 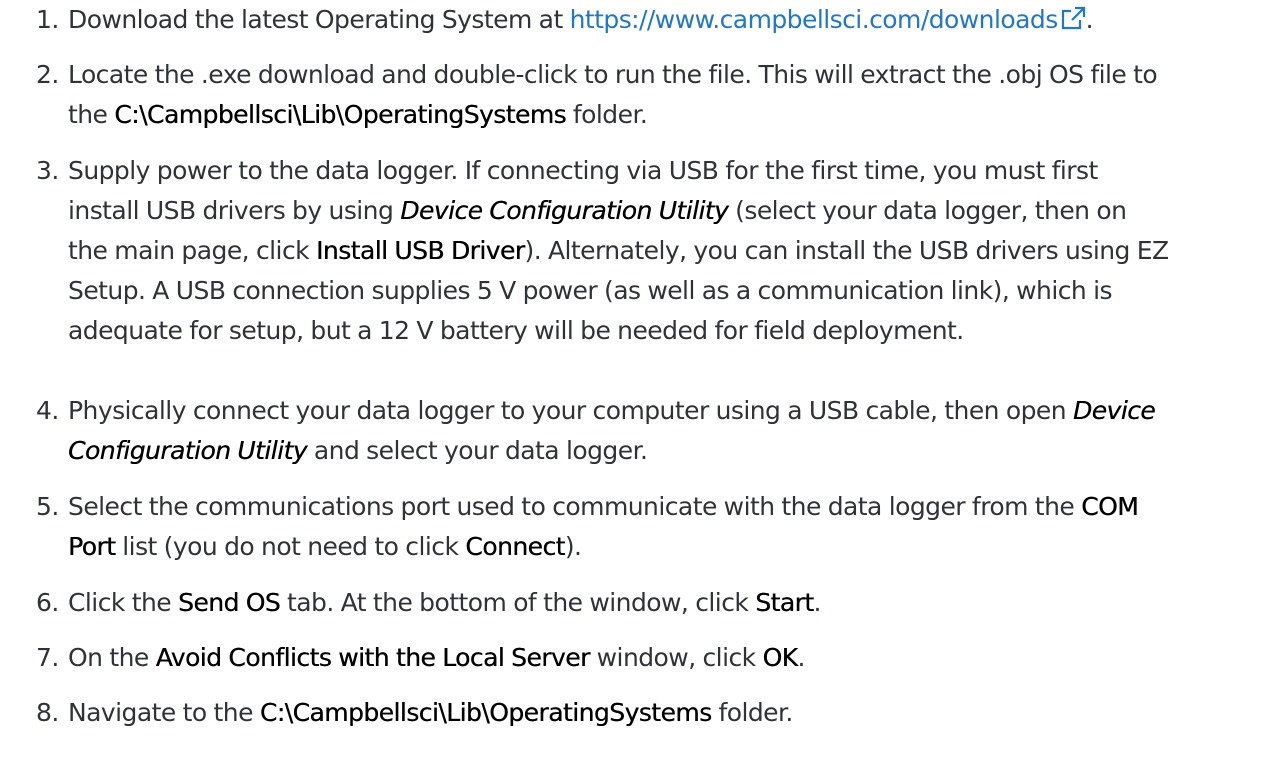 What do you see at coordinates (814, 19) in the screenshot?
I see `downloads-link-text: https://www.campbellsci.com/downloads` at bounding box center [814, 19].